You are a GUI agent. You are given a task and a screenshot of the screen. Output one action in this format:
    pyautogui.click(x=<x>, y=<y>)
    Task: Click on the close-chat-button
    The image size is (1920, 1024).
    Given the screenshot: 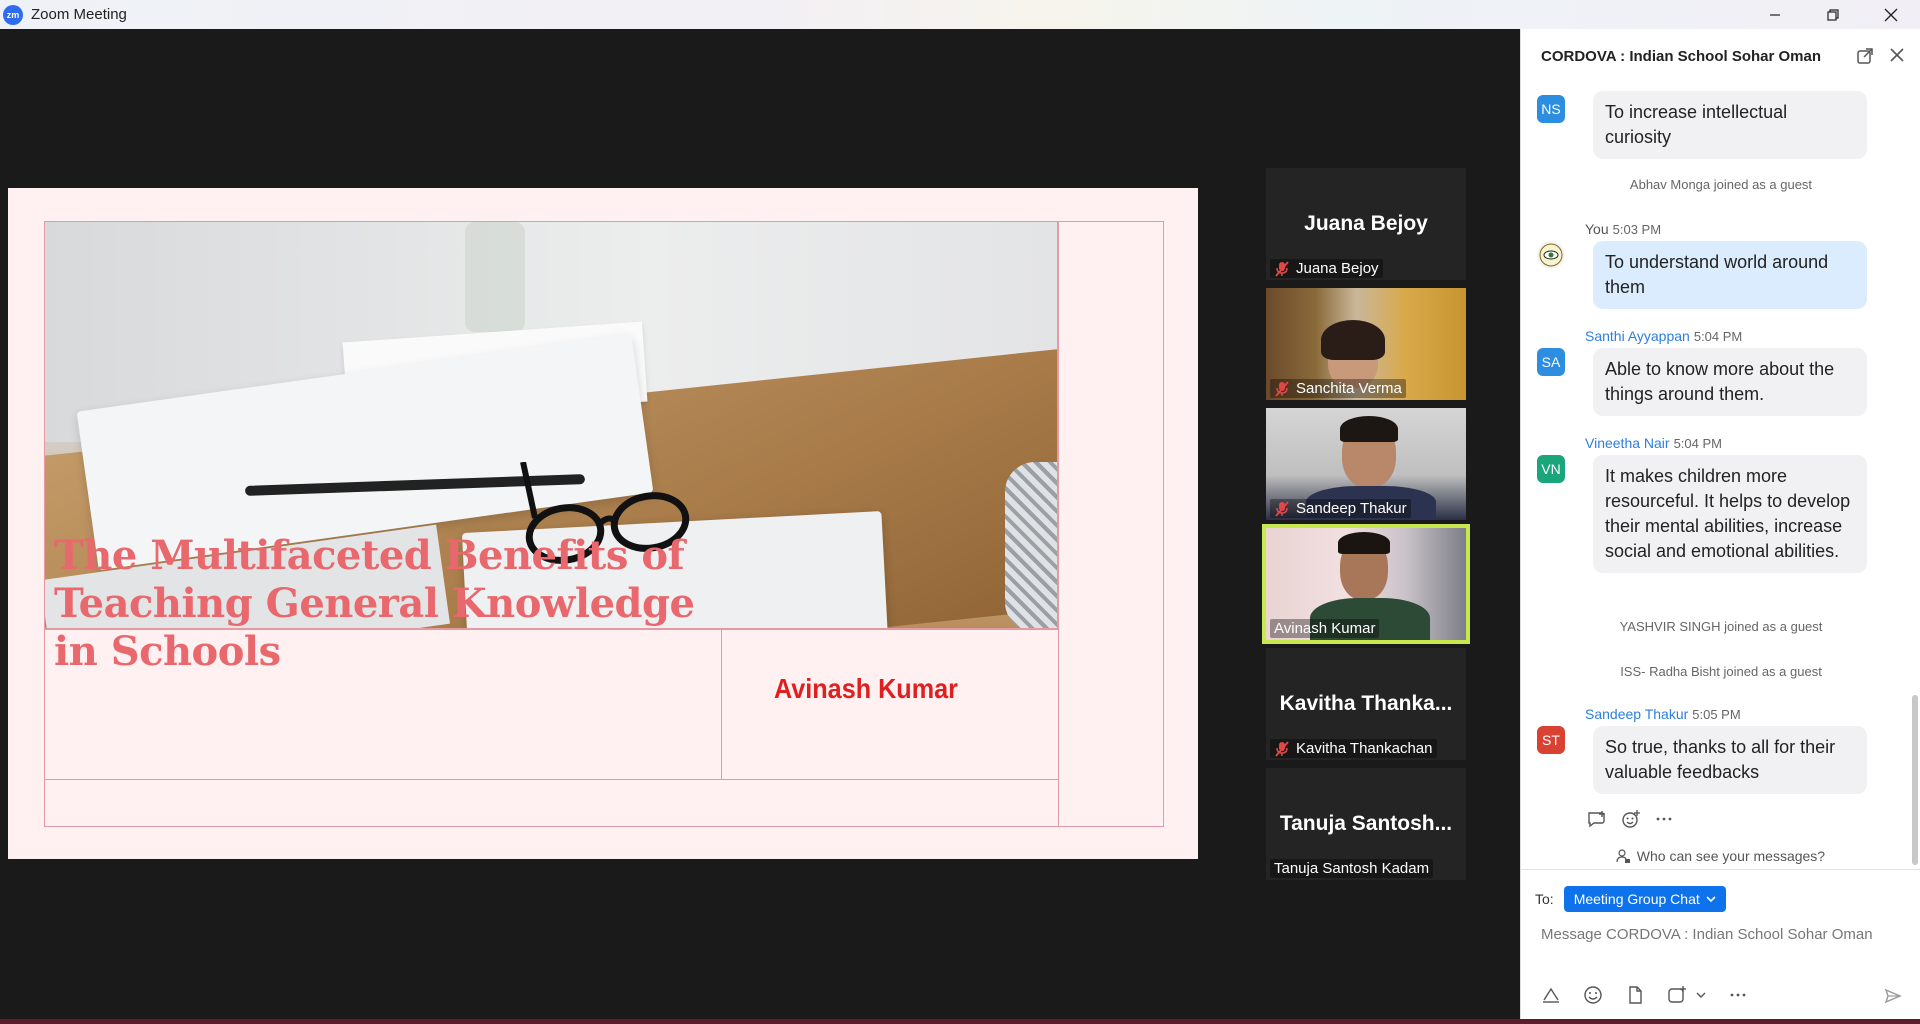 What is the action you would take?
    pyautogui.click(x=1897, y=56)
    